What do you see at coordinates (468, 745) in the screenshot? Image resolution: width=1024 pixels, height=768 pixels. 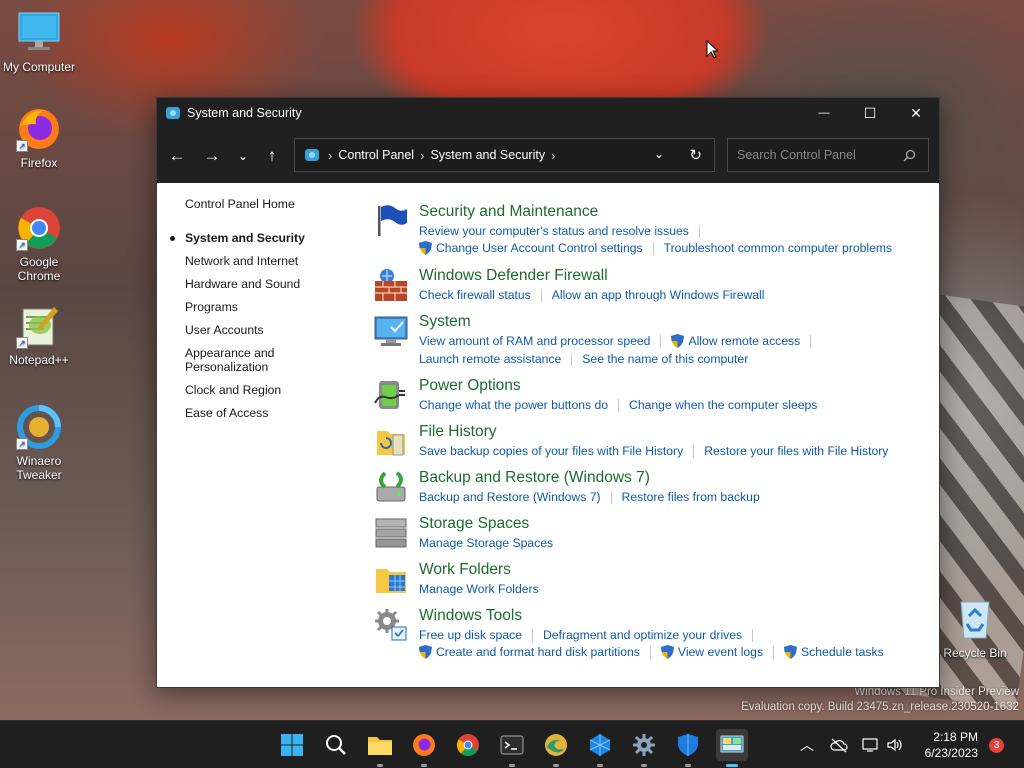 I see `taskbar-chrome` at bounding box center [468, 745].